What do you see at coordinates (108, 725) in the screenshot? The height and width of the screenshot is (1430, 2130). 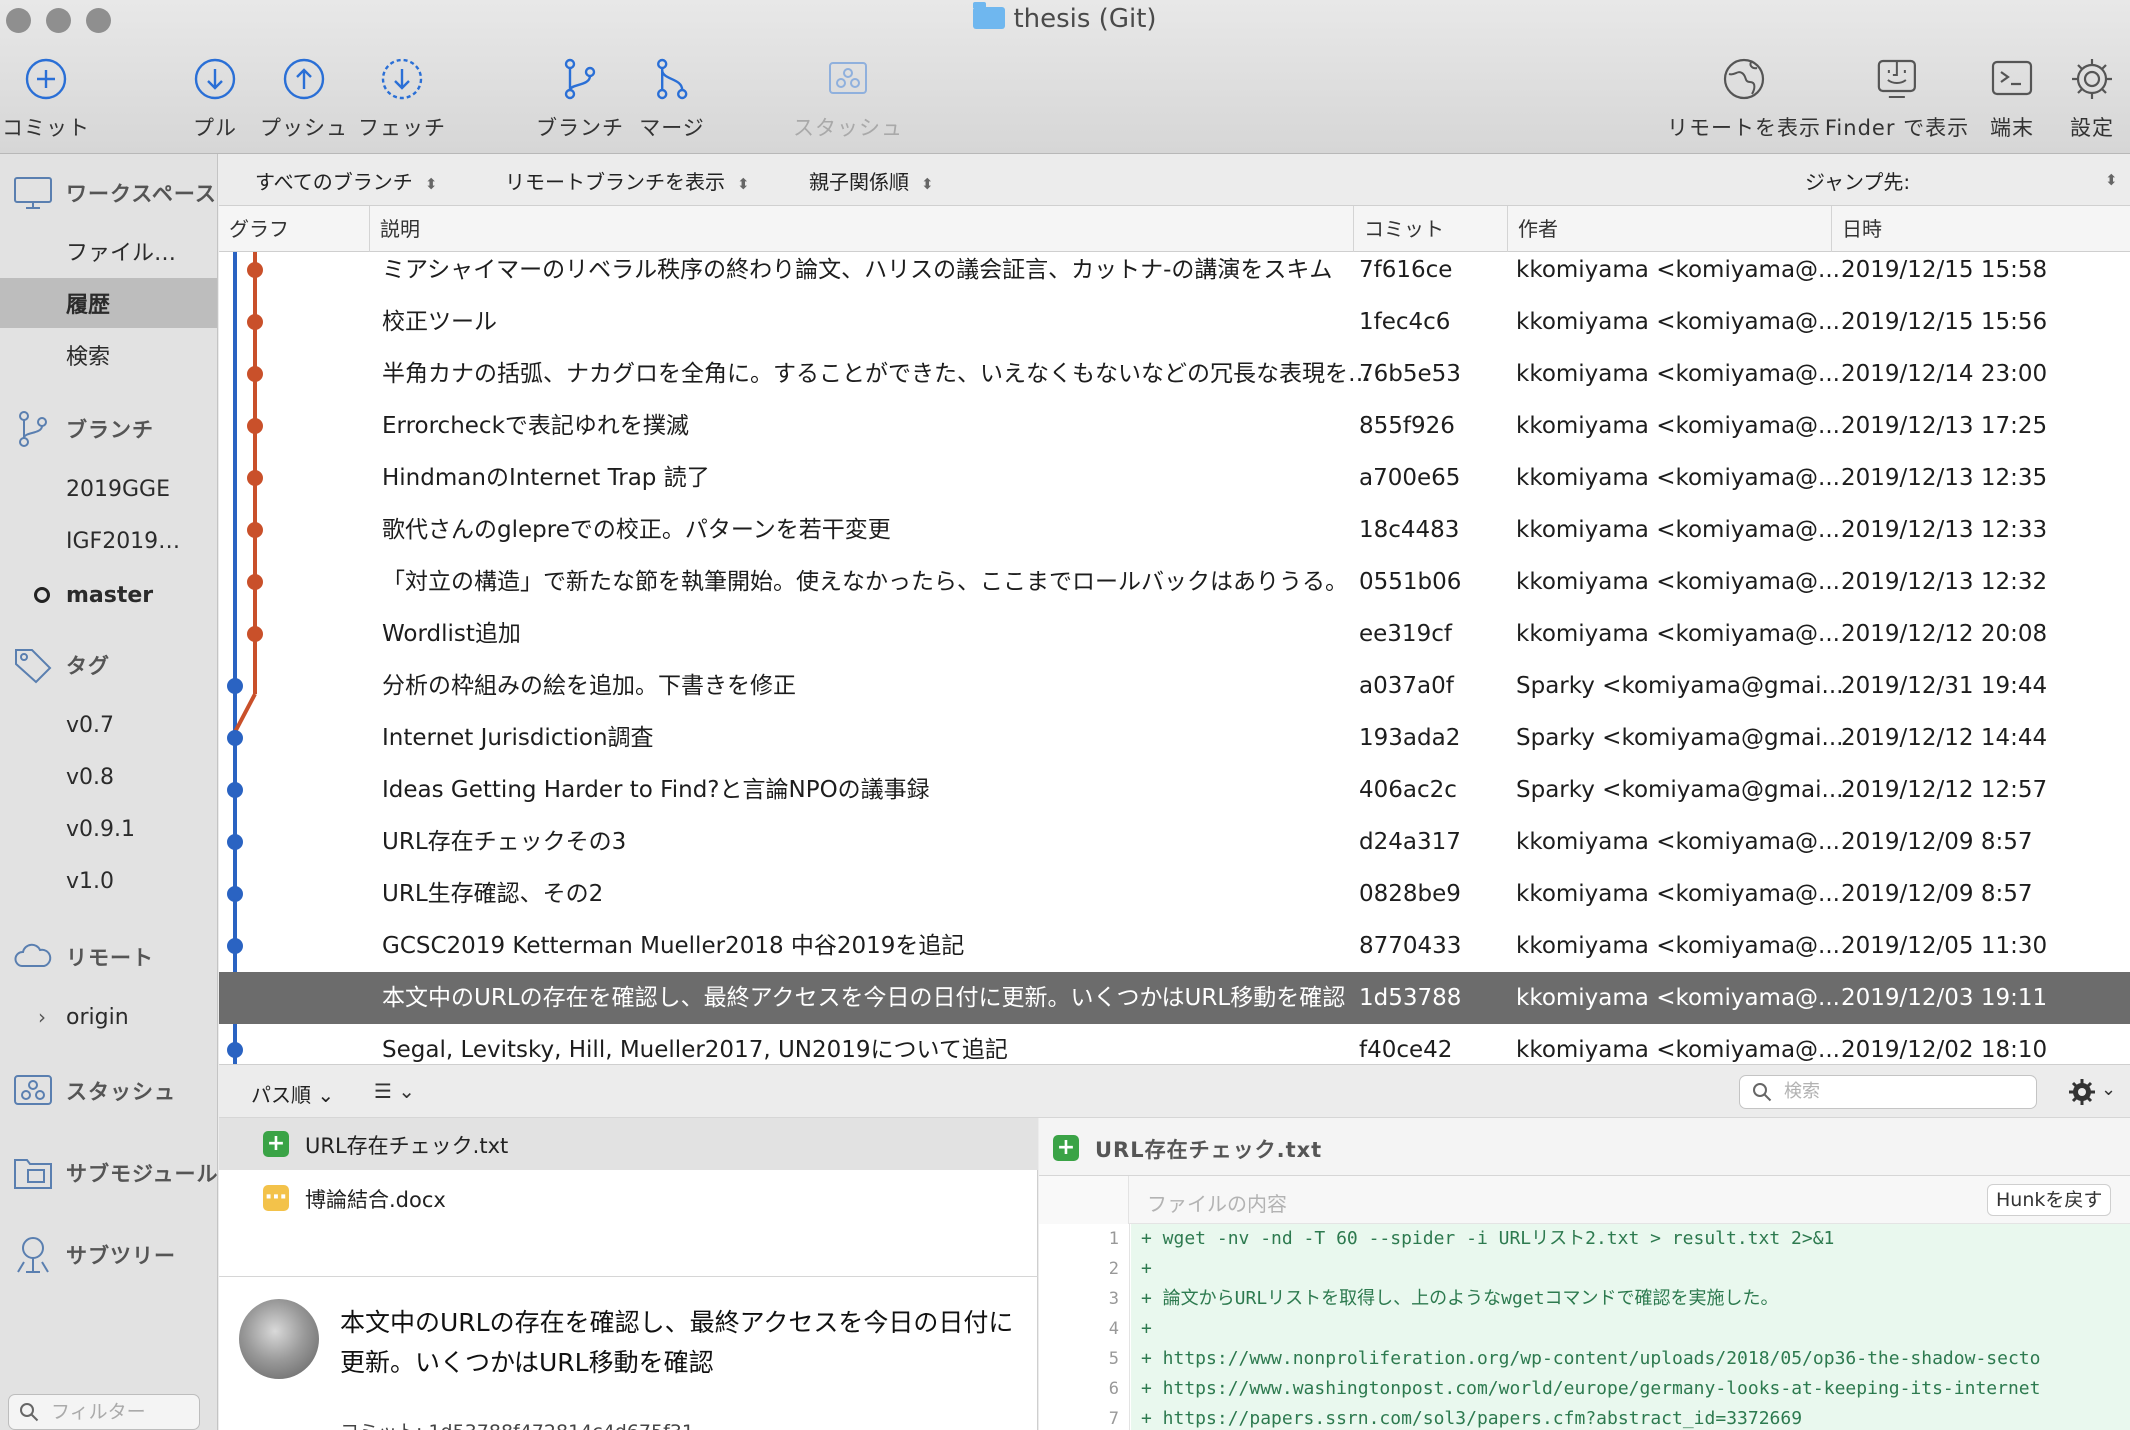 I see `sidebar-item-tag-v0-7: v0.7` at bounding box center [108, 725].